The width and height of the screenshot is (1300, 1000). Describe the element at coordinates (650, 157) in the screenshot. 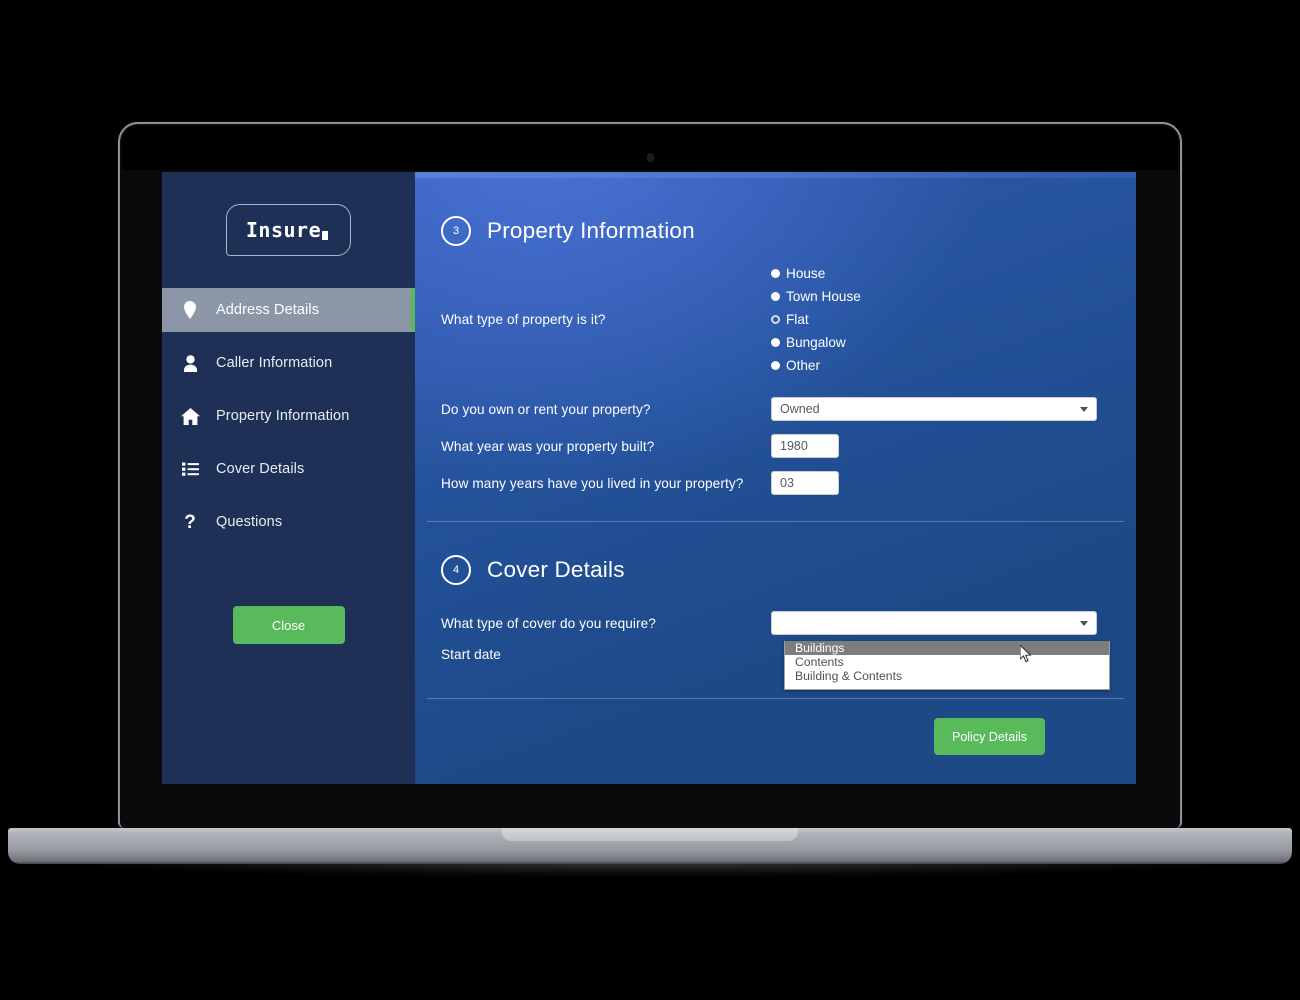

I see `webcam-icon` at that location.